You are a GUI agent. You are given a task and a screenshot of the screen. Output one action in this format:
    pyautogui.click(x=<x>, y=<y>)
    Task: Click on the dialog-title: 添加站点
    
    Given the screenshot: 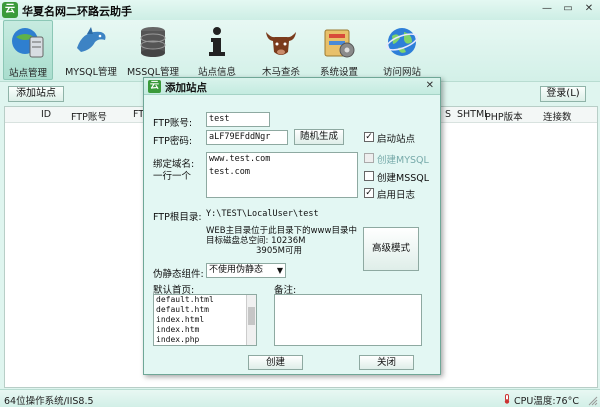 What is the action you would take?
    pyautogui.click(x=186, y=88)
    